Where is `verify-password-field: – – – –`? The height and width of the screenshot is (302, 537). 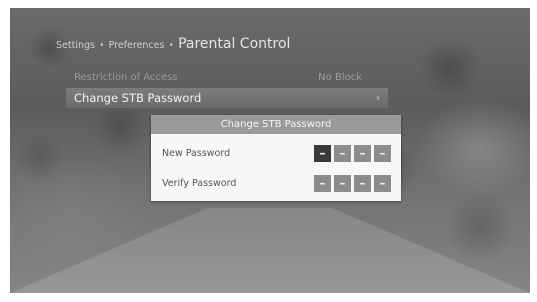
verify-password-field: – – – – is located at coordinates (352, 183).